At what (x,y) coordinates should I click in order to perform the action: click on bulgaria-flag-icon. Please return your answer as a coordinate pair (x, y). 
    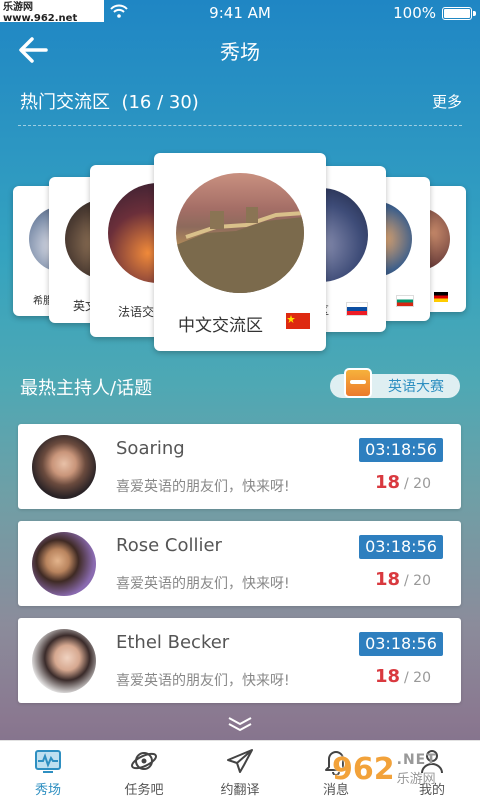
    Looking at the image, I should click on (405, 301).